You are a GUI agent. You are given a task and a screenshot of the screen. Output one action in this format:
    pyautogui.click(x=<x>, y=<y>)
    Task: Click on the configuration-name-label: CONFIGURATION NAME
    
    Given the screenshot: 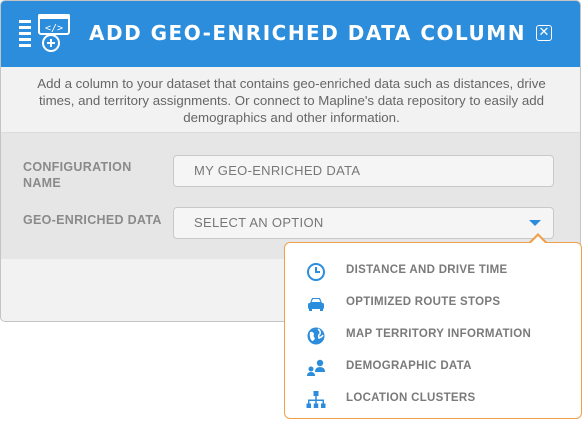 What is the action you would take?
    pyautogui.click(x=77, y=175)
    